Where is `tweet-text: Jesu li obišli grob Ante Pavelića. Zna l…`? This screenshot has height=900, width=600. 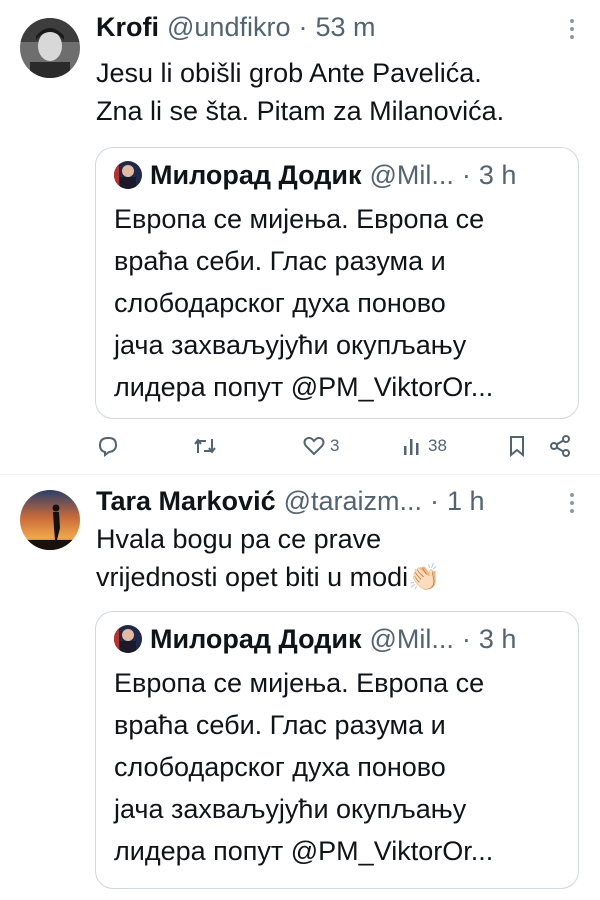 tweet-text: Jesu li obišli grob Ante Pavelića. Zna l… is located at coordinates (340, 92).